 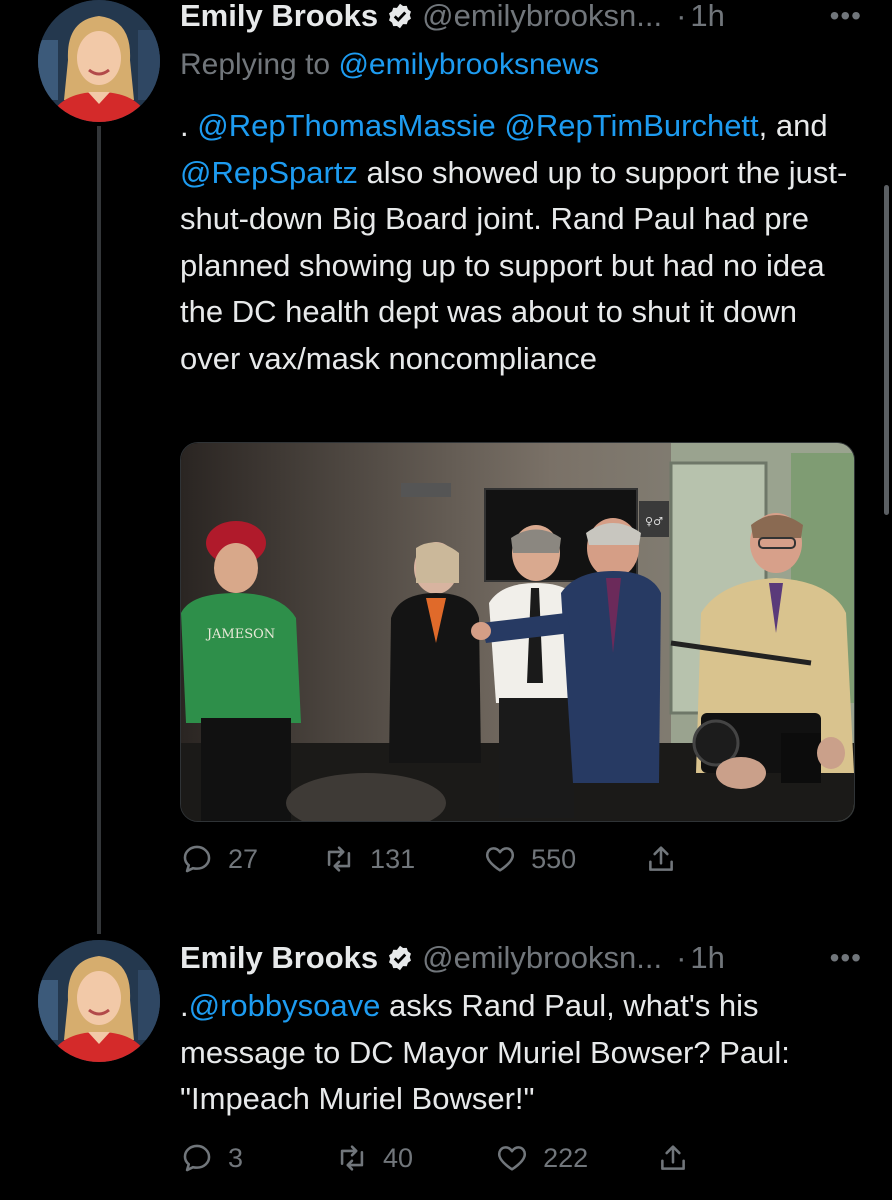 What do you see at coordinates (285, 1005) in the screenshot?
I see `mention-link-robbysoave: @robbysoave` at bounding box center [285, 1005].